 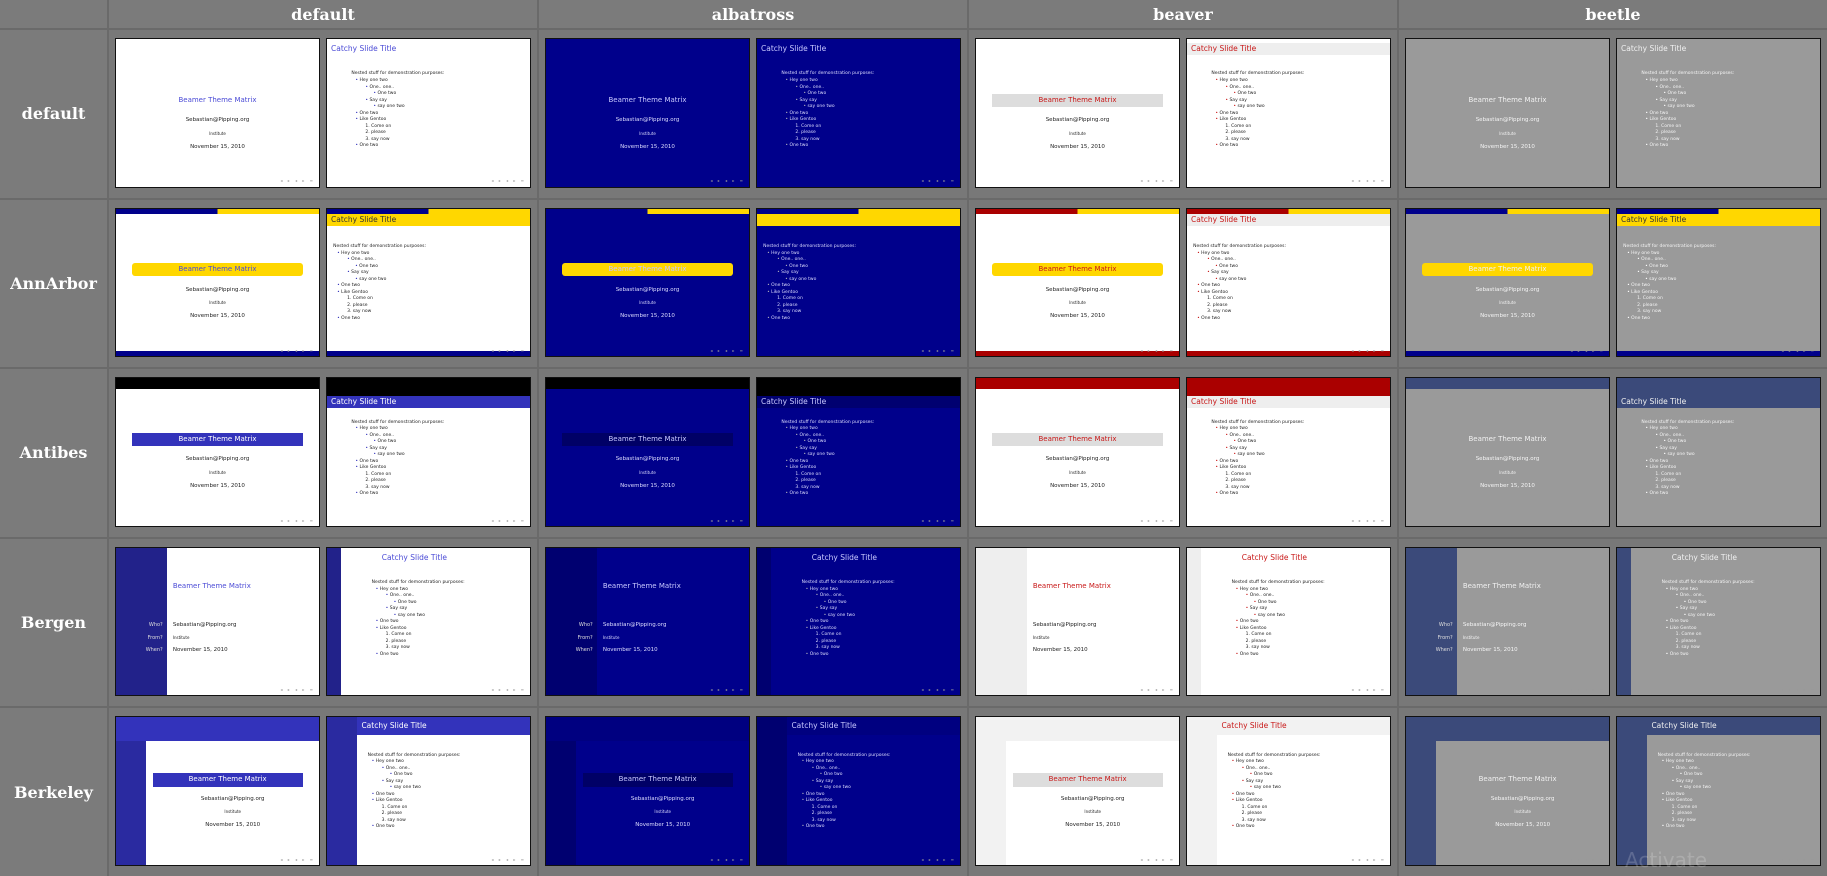 What do you see at coordinates (323, 14) in the screenshot?
I see `column-header-default: default` at bounding box center [323, 14].